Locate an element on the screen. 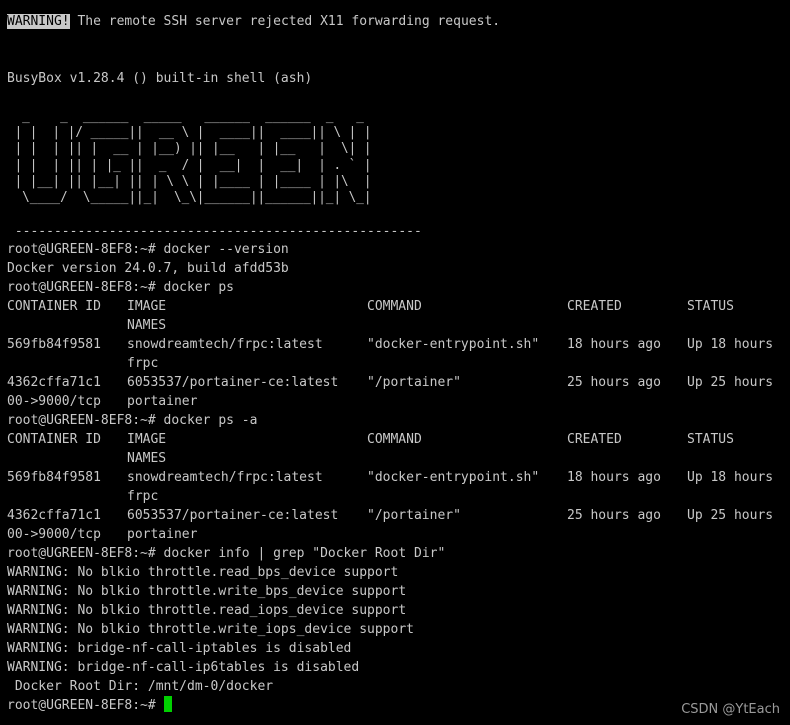  active-prompt-line: root@UGREEN-8EF8:~# is located at coordinates (89, 705).